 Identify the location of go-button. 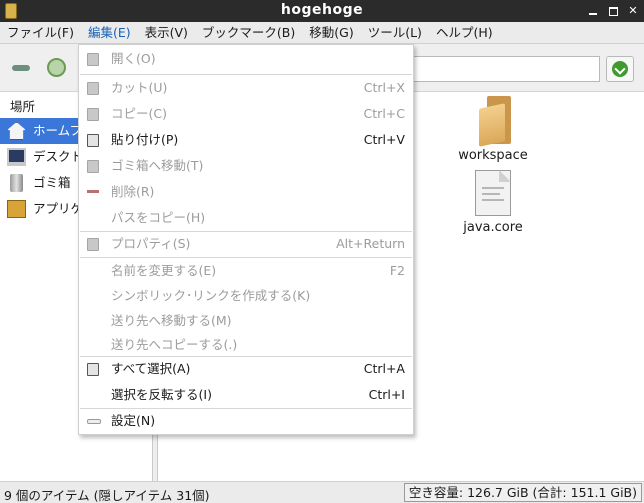
(620, 69).